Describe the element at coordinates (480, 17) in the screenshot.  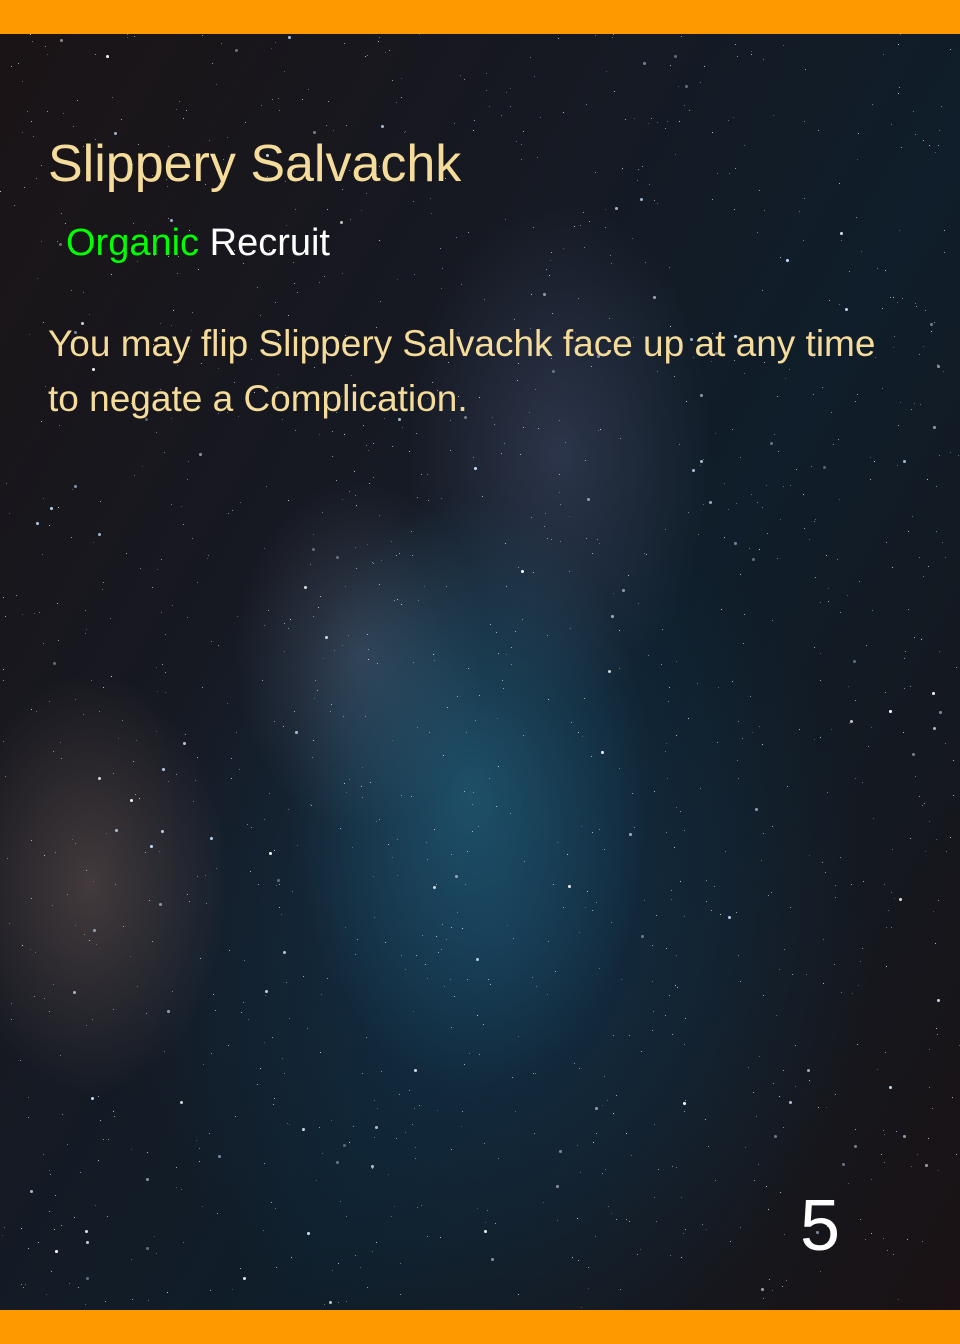
I see `top-border` at that location.